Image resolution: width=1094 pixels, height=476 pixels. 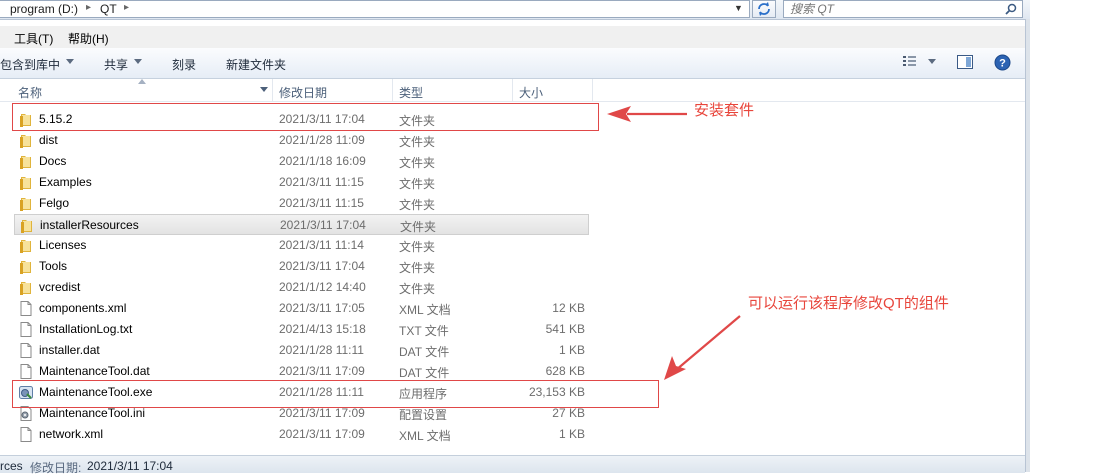 What do you see at coordinates (30, 64) in the screenshot?
I see `include-in-library-button: 包含到库中` at bounding box center [30, 64].